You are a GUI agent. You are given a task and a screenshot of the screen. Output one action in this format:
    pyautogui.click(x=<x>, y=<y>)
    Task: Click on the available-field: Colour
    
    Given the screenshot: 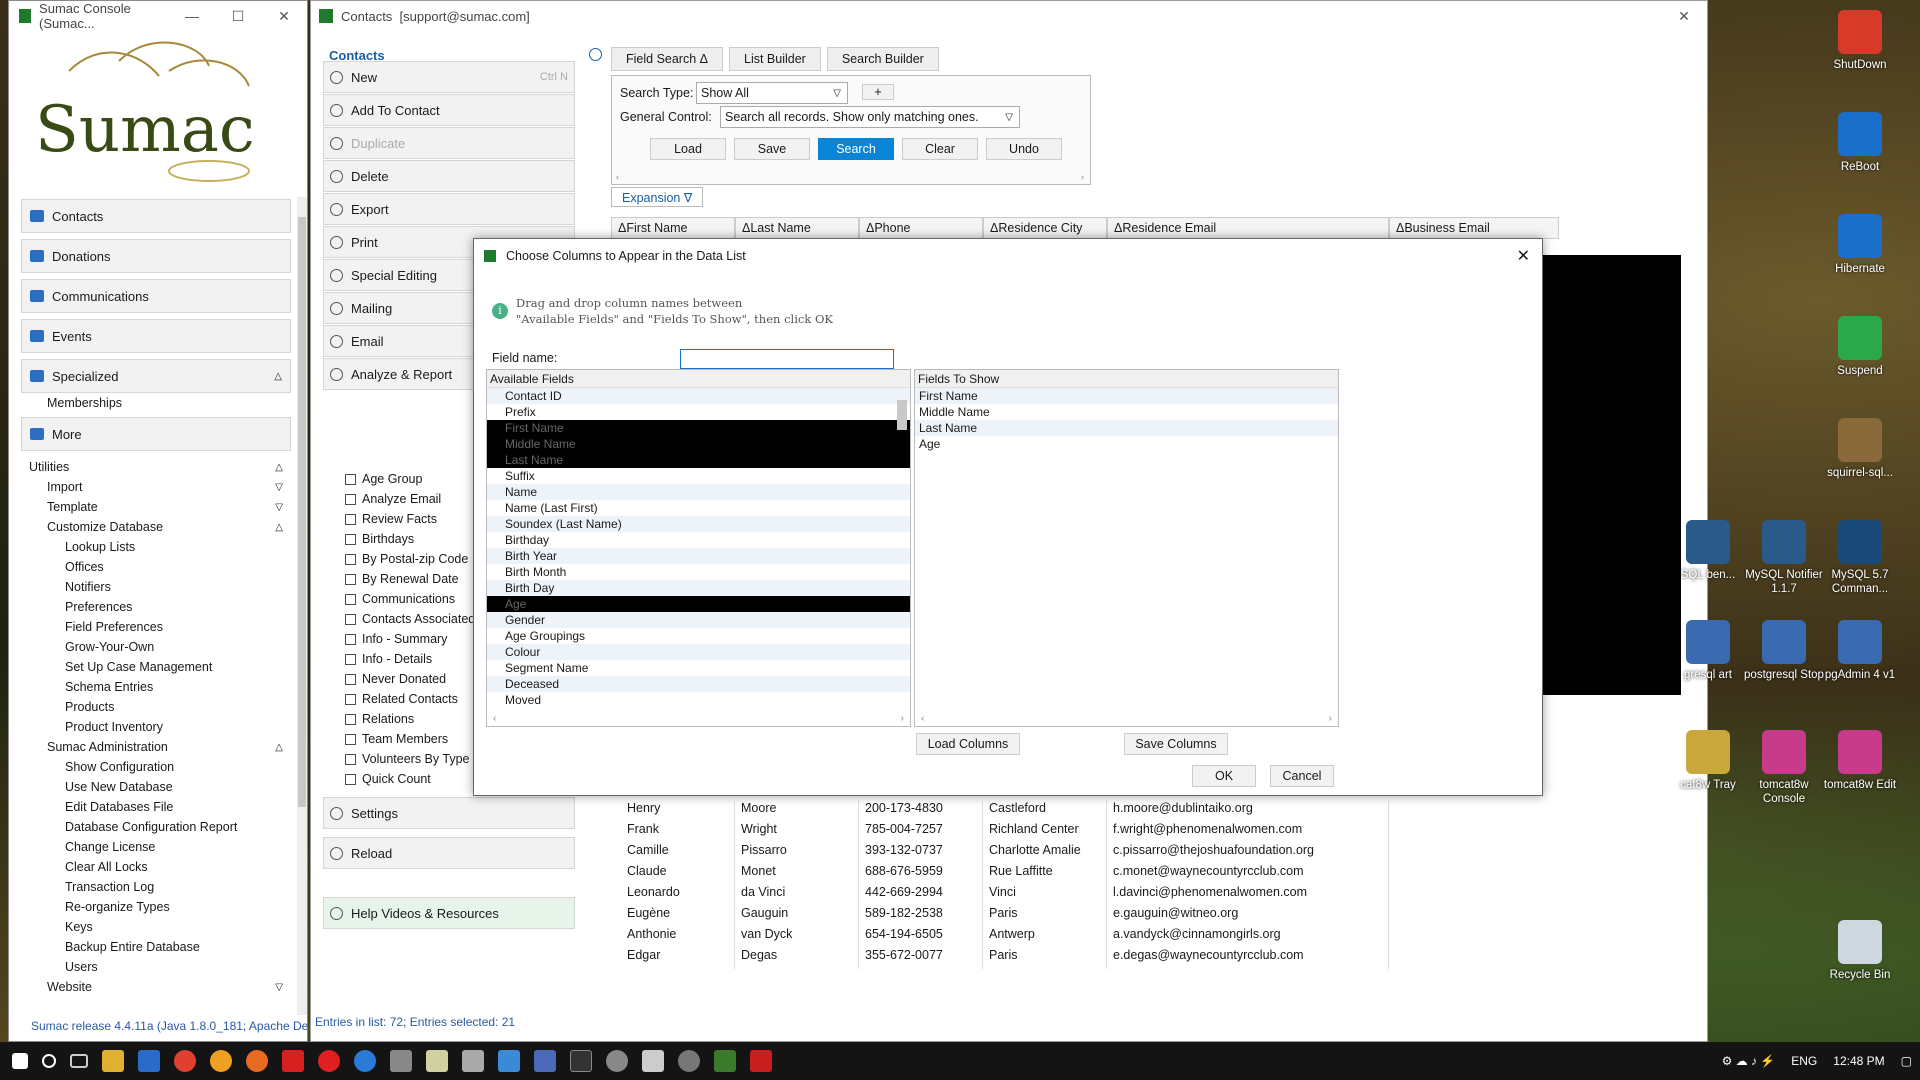 What is the action you would take?
    pyautogui.click(x=698, y=652)
    